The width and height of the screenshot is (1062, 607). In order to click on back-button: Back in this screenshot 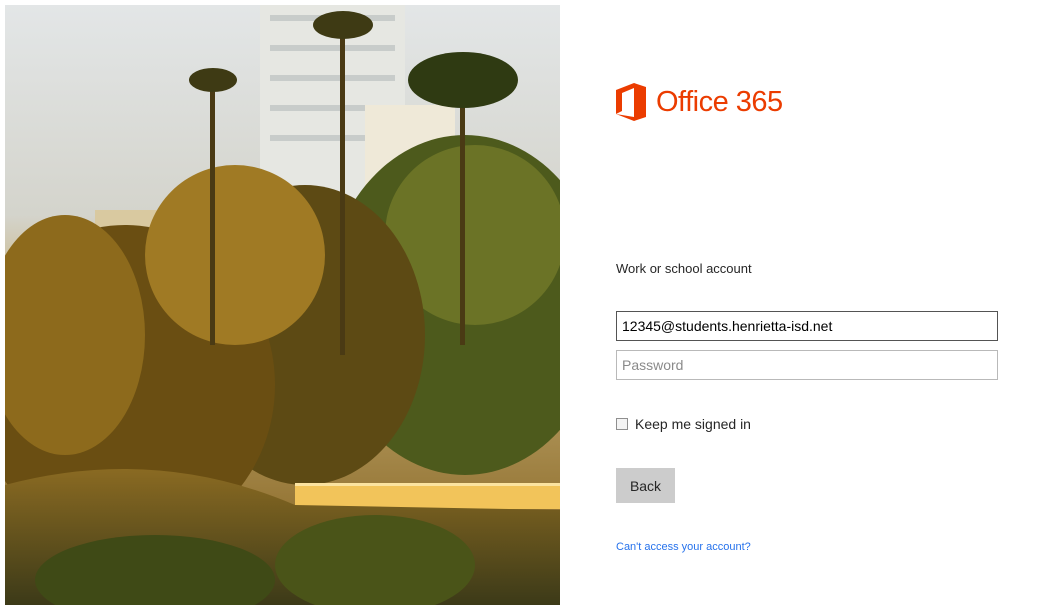, I will do `click(645, 485)`.